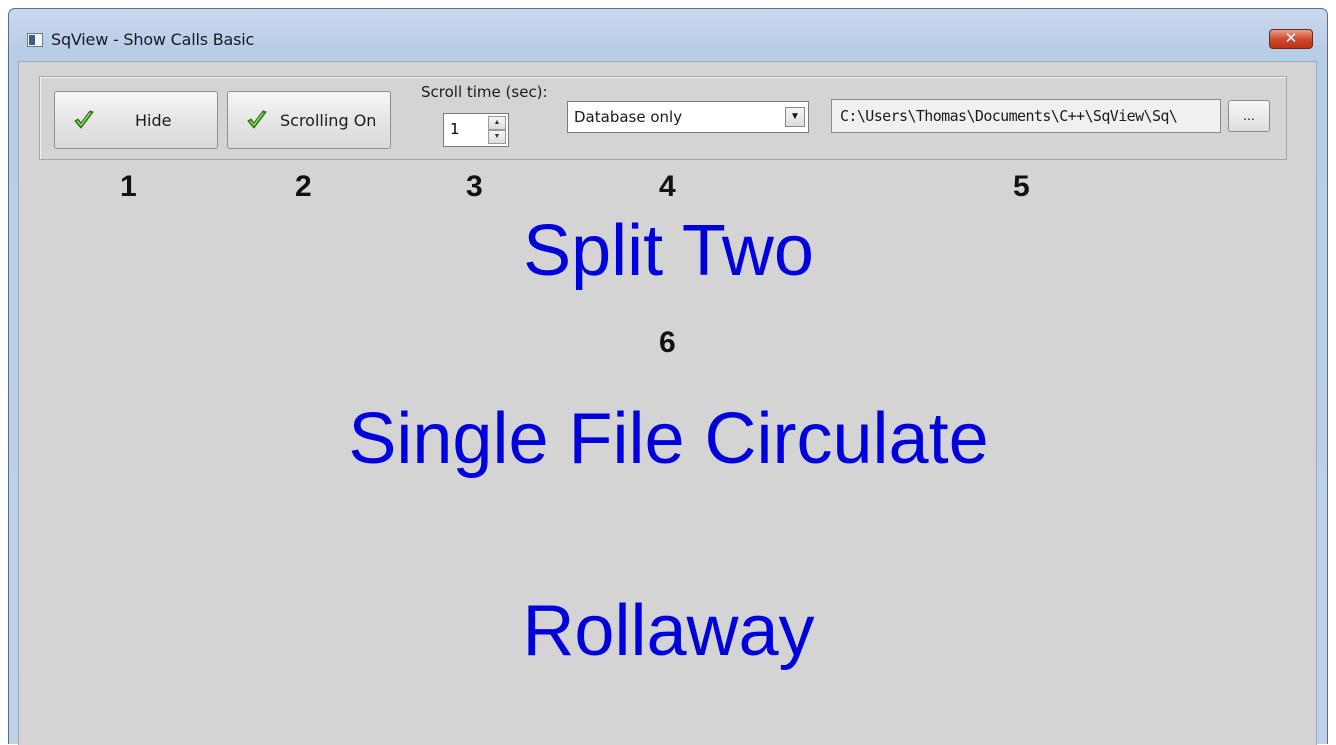  Describe the element at coordinates (1021, 186) in the screenshot. I see `annotation-5: 5` at that location.